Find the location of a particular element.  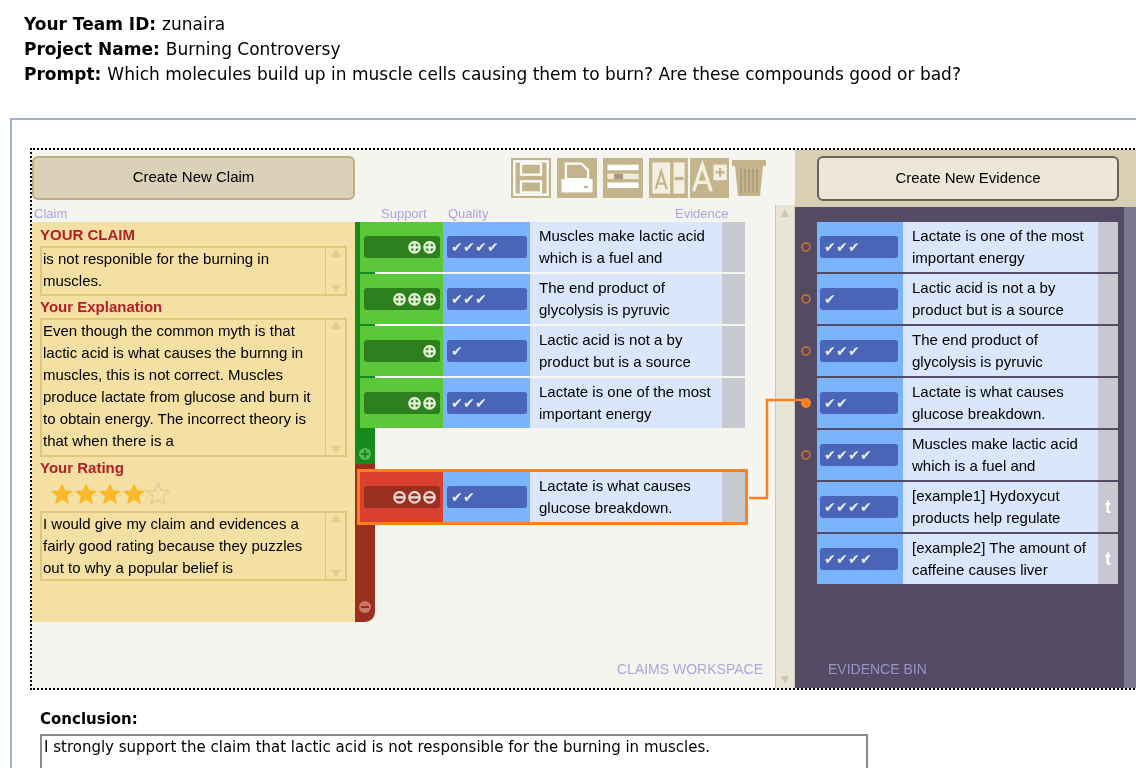

evidence-card: ✔✔✔ The end product of glycolysis is pyruvic is located at coordinates (967, 351).